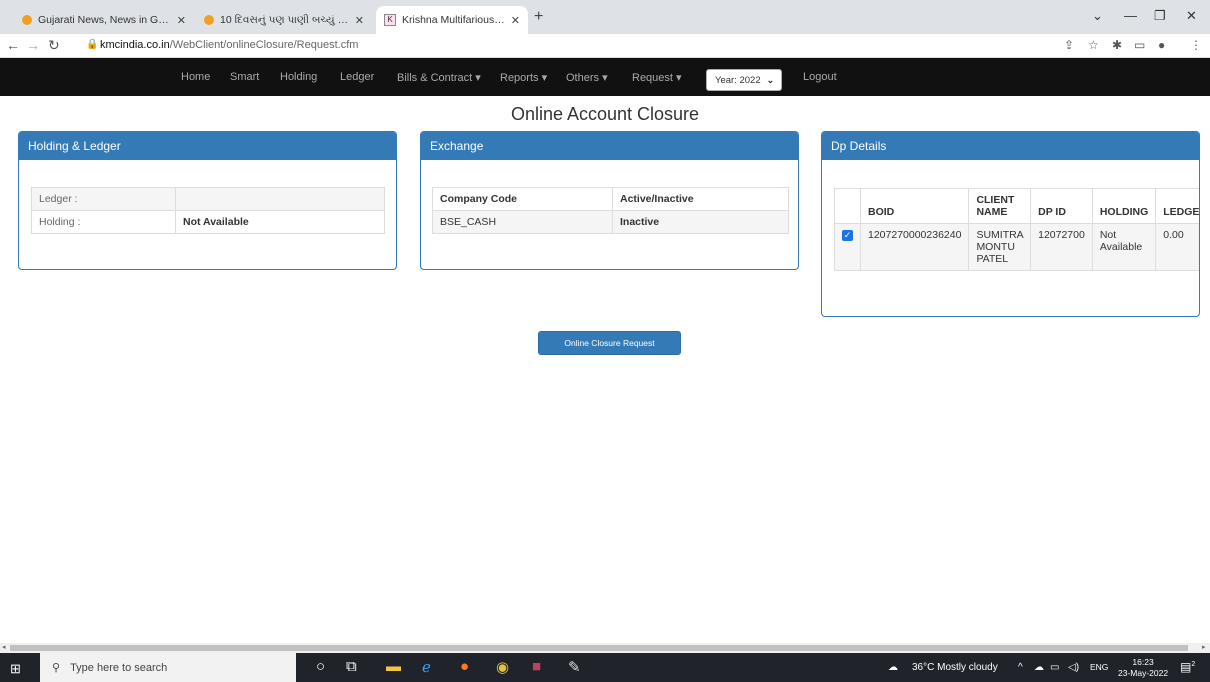 Image resolution: width=1210 pixels, height=682 pixels. Describe the element at coordinates (320, 666) in the screenshot. I see `cortana-icon: ○` at that location.